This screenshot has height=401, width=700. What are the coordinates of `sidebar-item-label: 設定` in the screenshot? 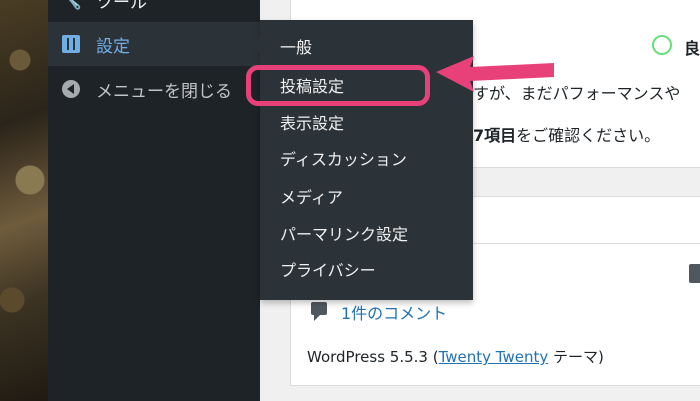 It's located at (113, 46).